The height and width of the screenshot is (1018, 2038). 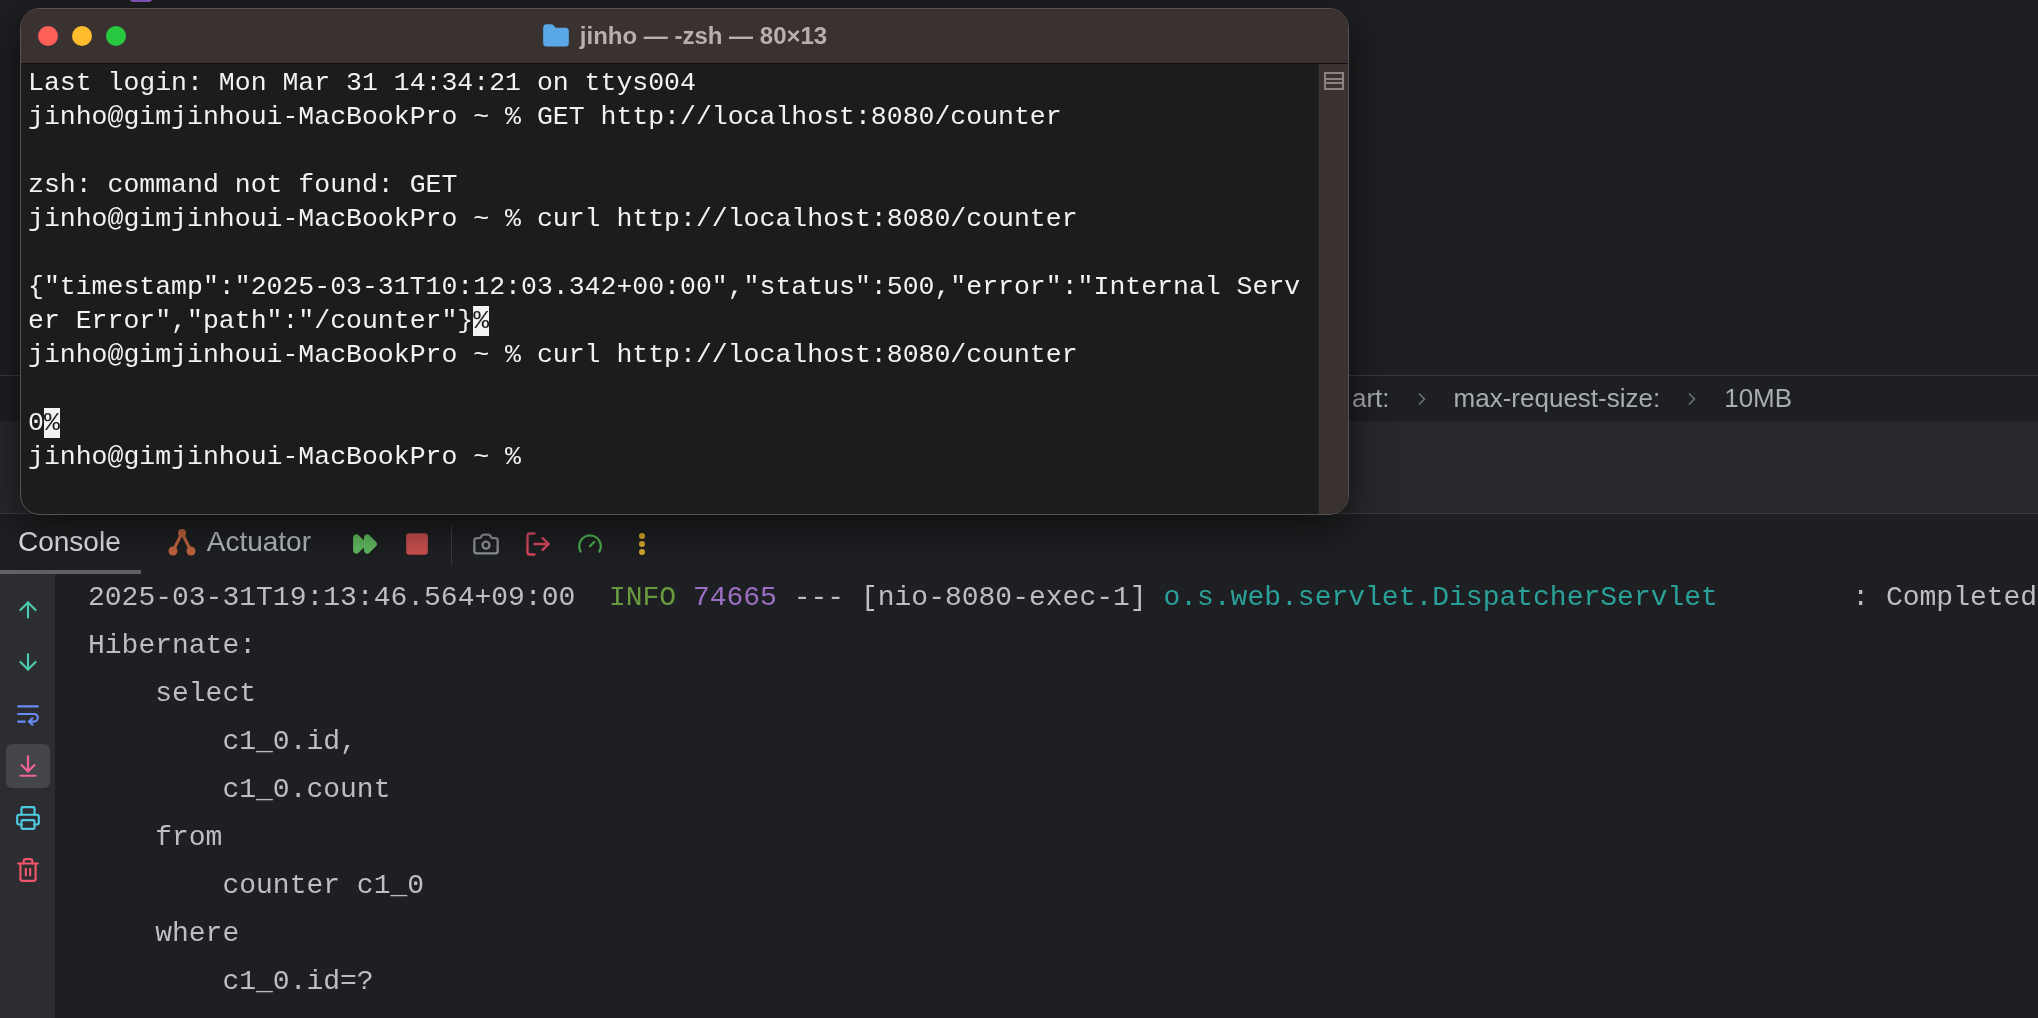 What do you see at coordinates (365, 544) in the screenshot?
I see `rerun-icon` at bounding box center [365, 544].